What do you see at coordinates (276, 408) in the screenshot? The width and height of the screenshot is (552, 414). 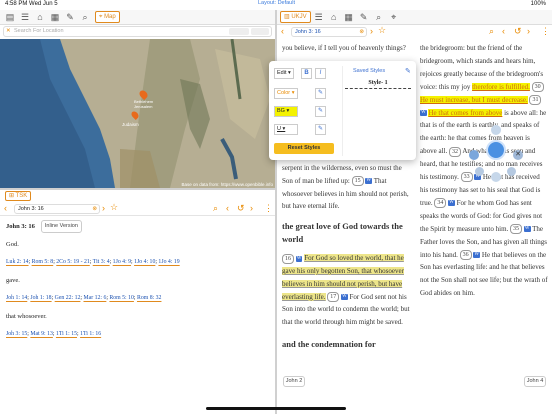 I see `home-indicator` at bounding box center [276, 408].